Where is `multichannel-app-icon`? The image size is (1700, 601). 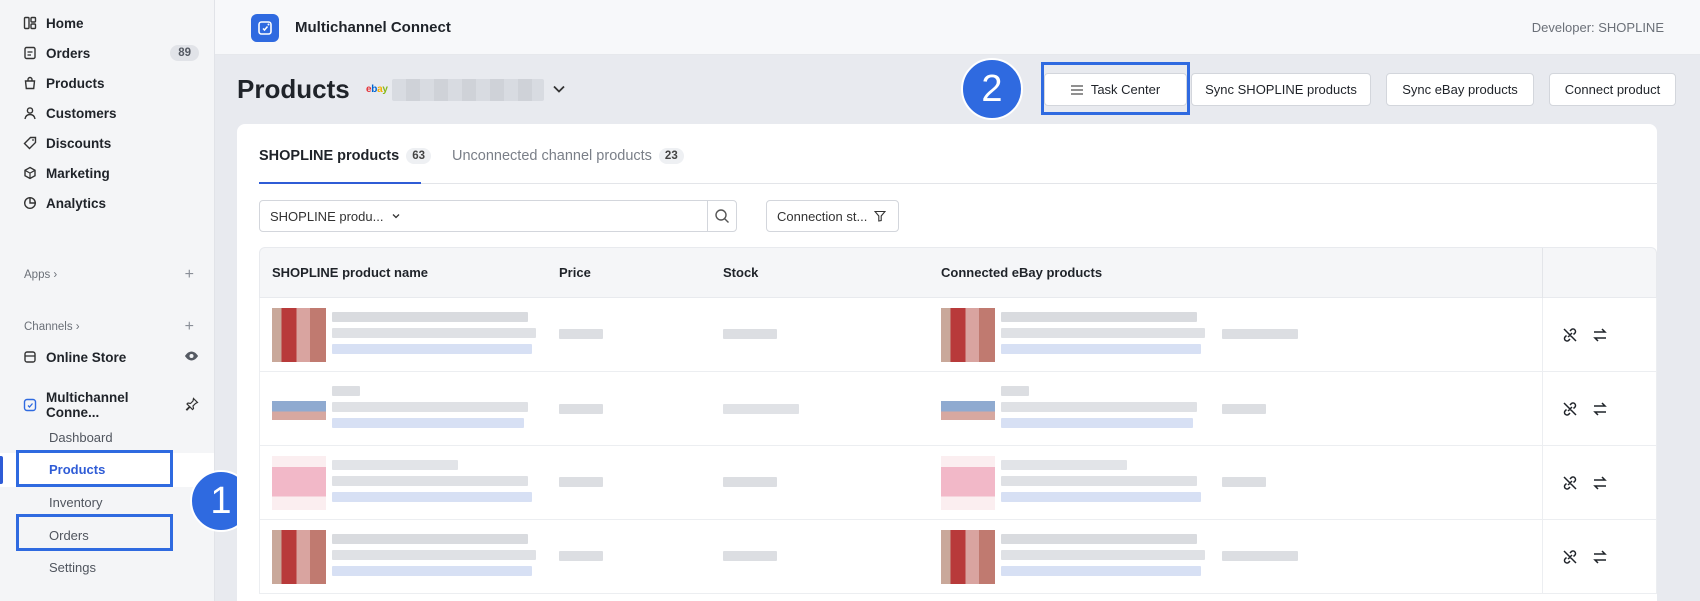
multichannel-app-icon is located at coordinates (30, 405).